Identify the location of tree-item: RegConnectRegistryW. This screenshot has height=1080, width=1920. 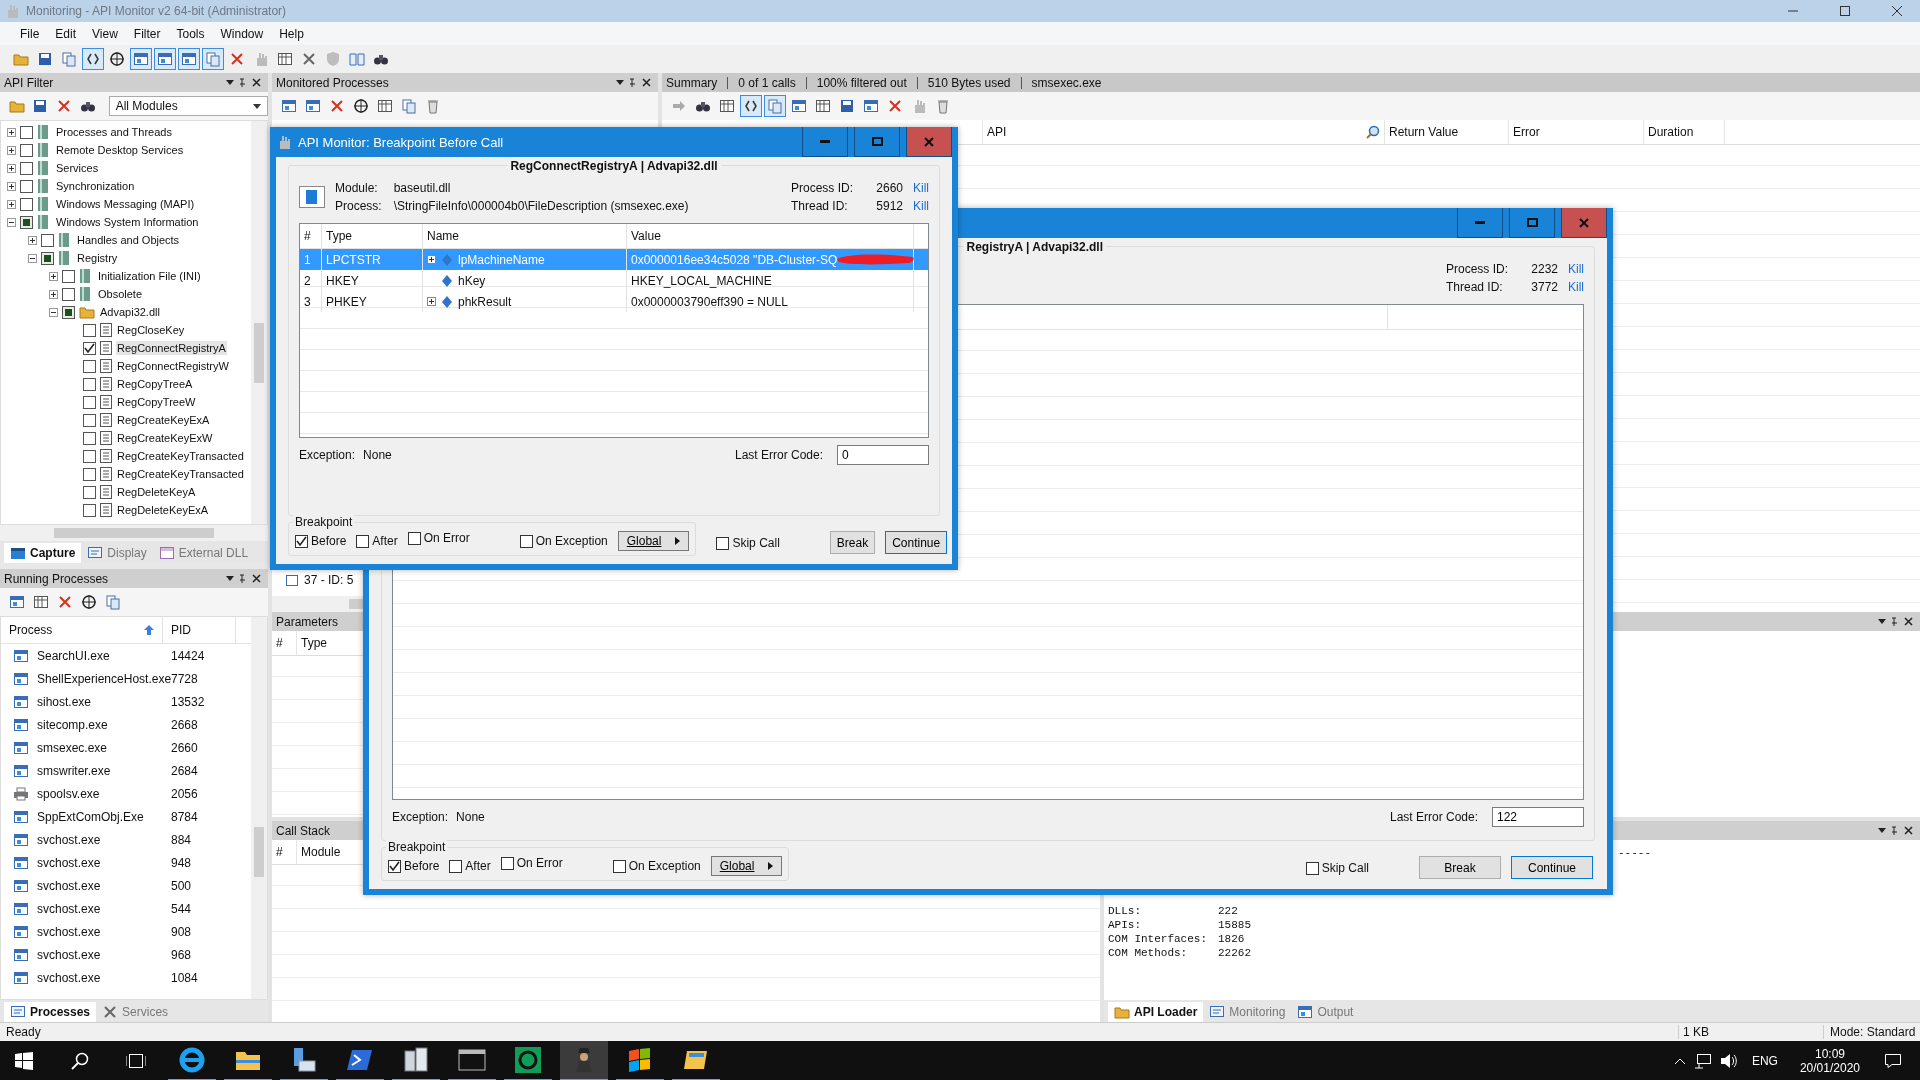
(173, 366).